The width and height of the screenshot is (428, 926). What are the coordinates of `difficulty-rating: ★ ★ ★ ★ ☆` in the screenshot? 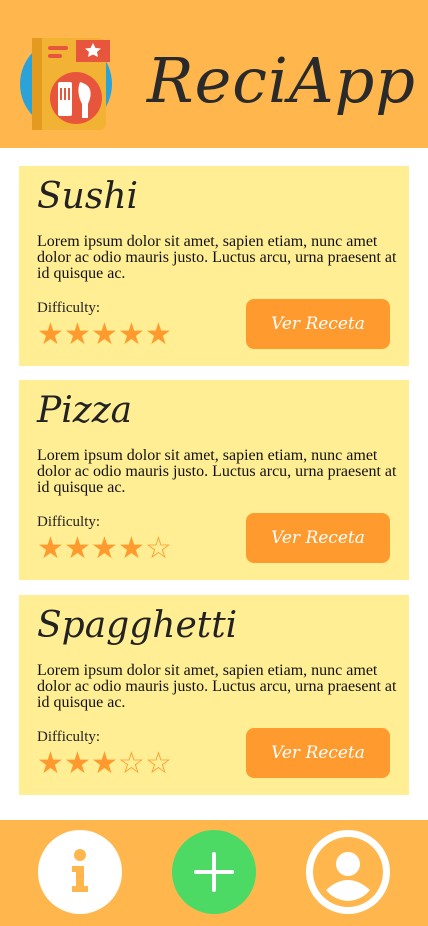 It's located at (104, 549).